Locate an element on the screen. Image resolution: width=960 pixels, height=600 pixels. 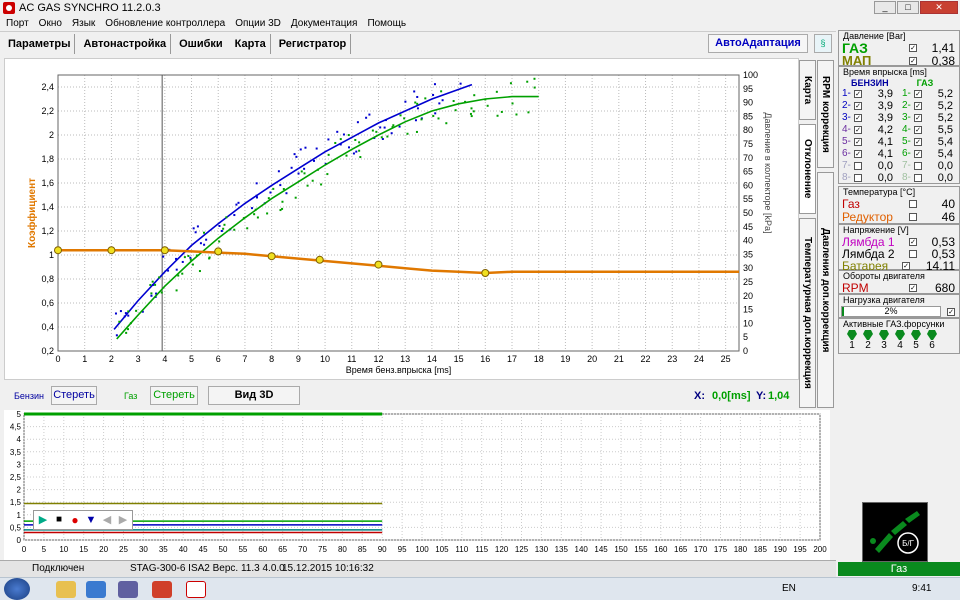
chrome-icon is located at coordinates (162, 589).